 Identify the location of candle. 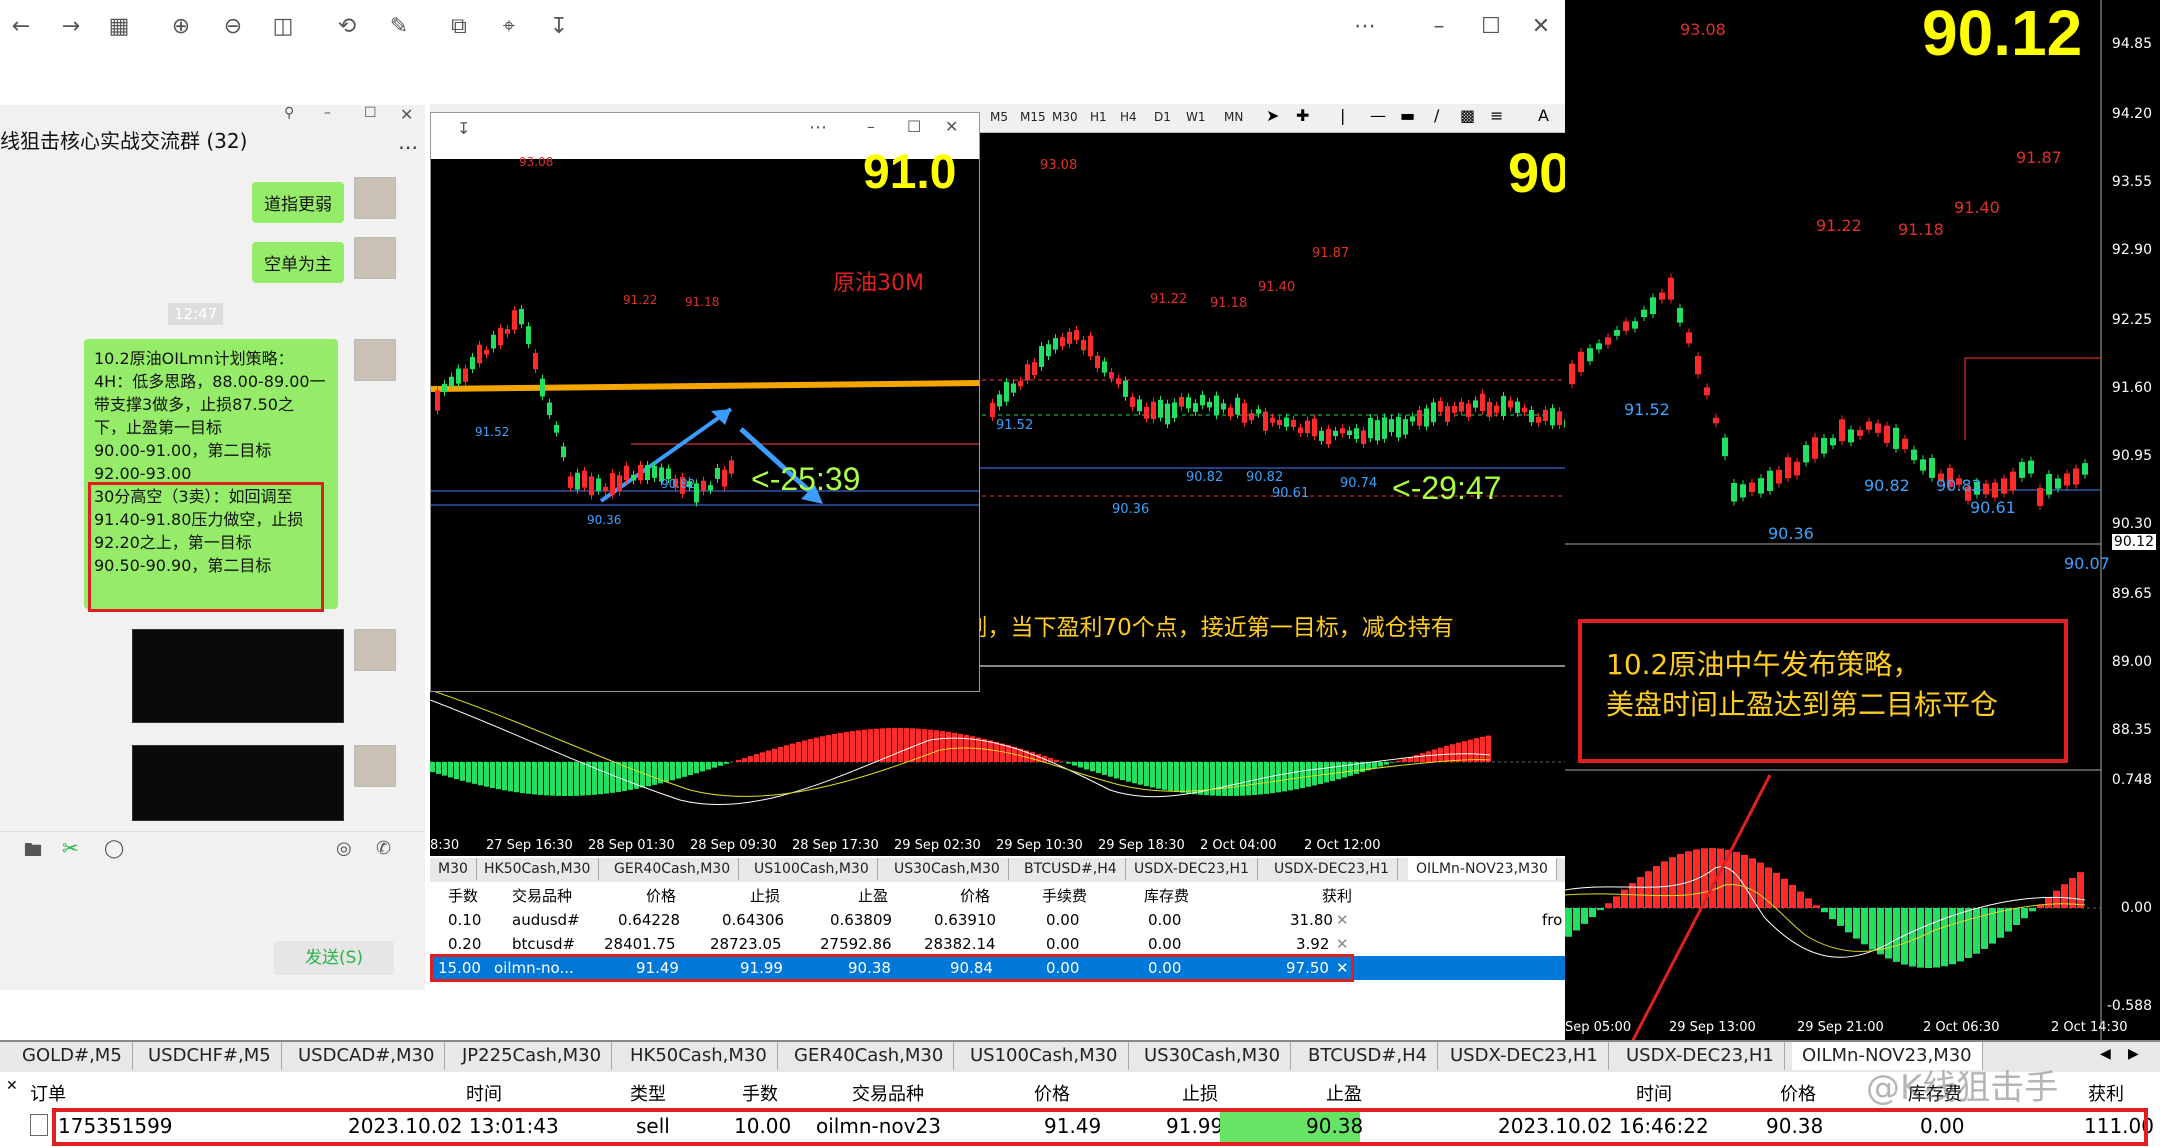
(472, 363).